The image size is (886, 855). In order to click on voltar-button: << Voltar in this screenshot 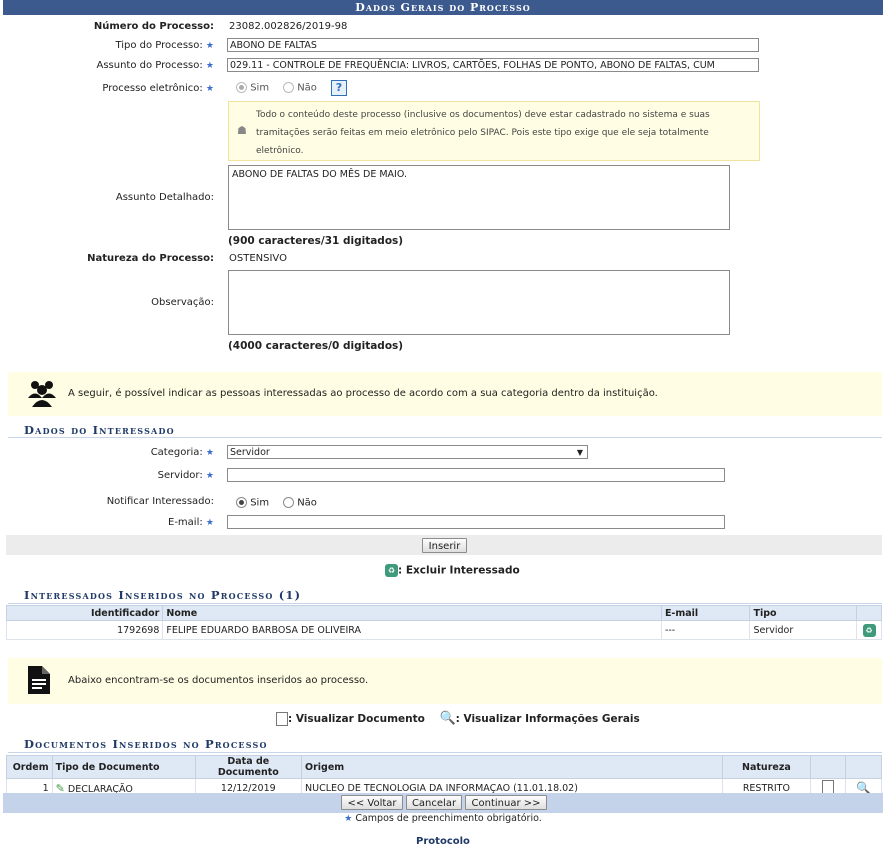, I will do `click(372, 802)`.